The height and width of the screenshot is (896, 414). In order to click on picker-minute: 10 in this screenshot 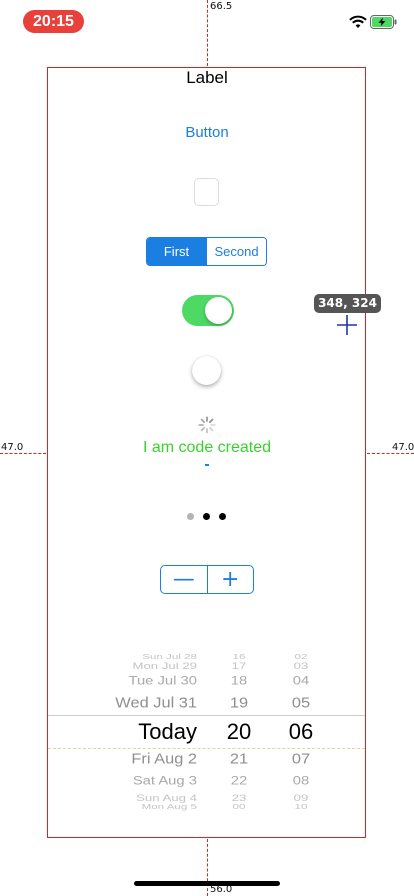, I will do `click(301, 806)`.